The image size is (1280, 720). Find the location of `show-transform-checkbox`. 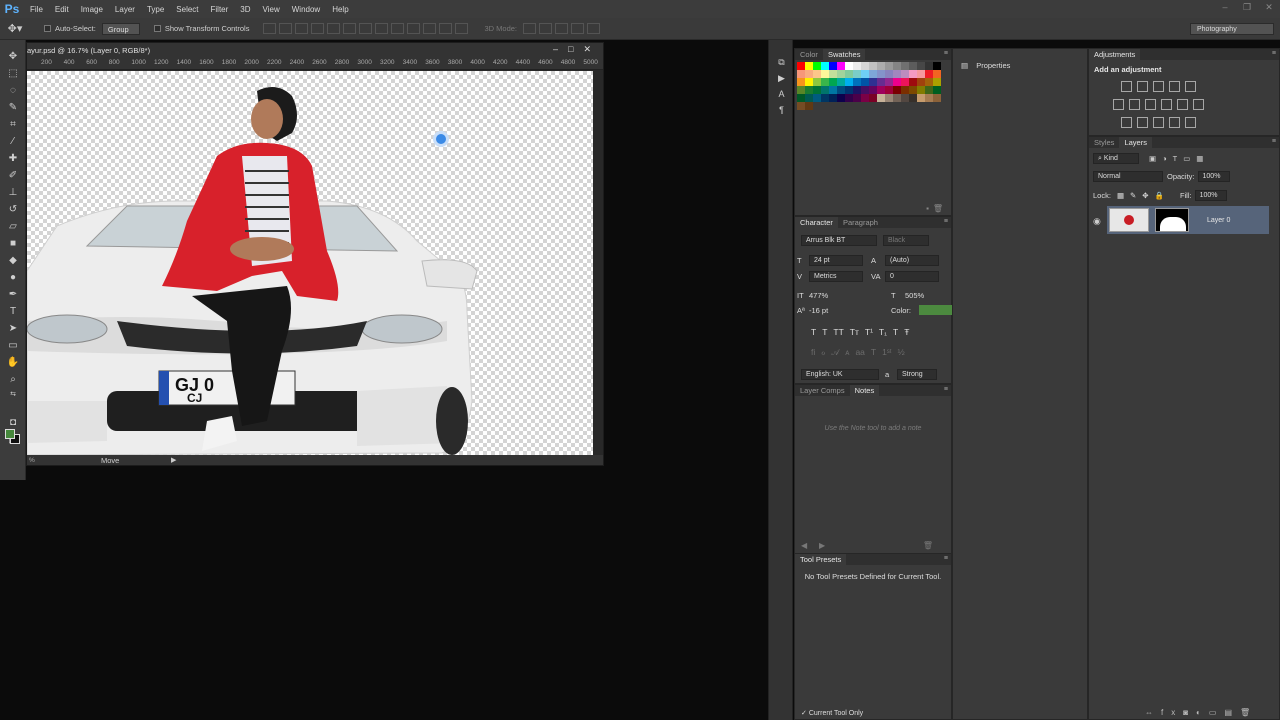

show-transform-checkbox is located at coordinates (157, 28).